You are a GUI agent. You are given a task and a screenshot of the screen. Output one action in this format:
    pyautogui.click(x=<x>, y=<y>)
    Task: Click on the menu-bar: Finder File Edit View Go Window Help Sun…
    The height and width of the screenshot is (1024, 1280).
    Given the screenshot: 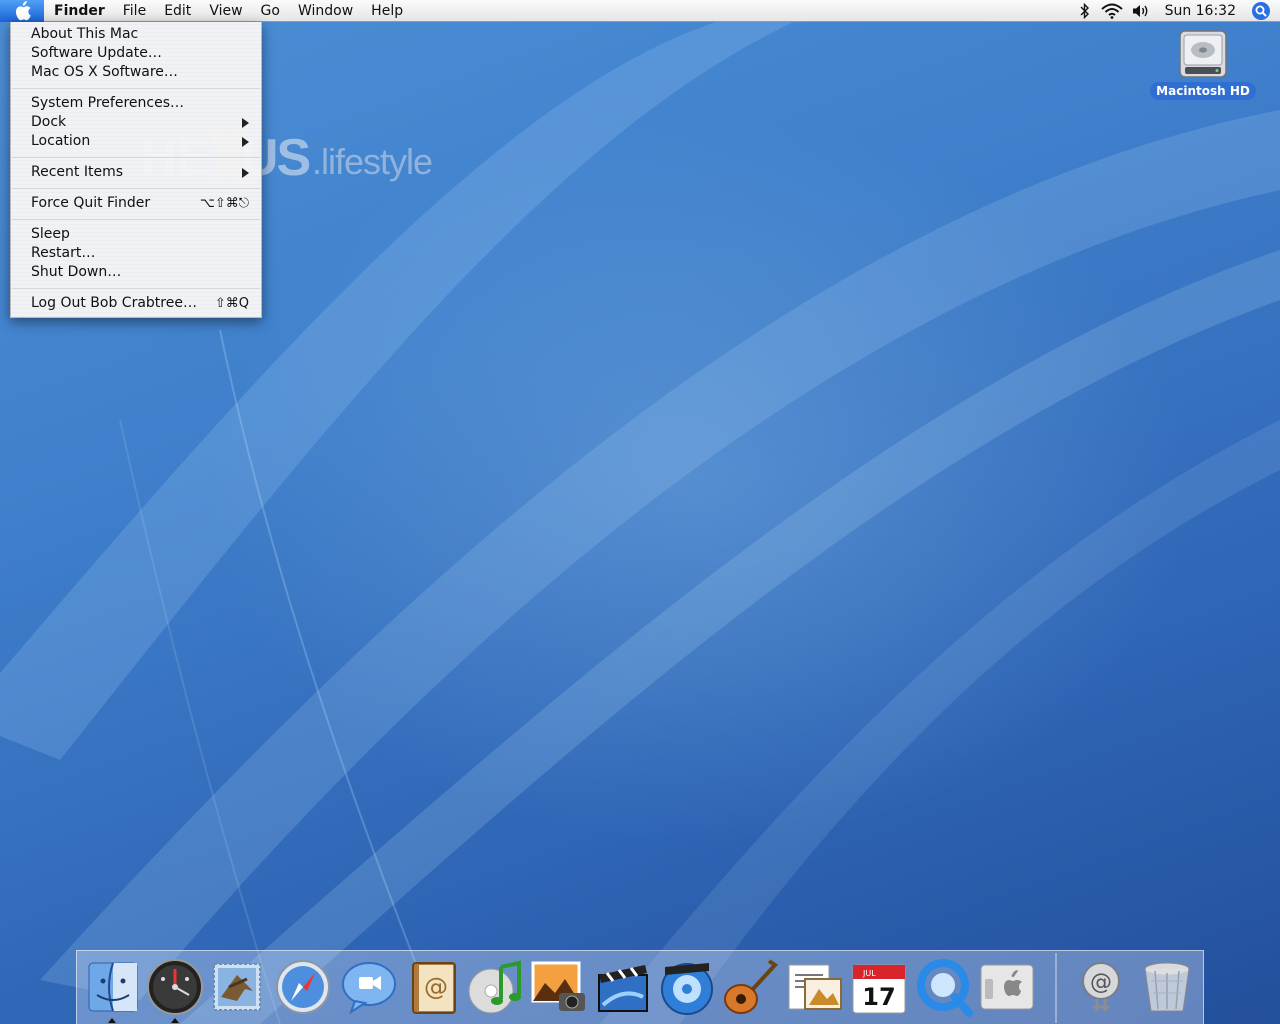 What is the action you would take?
    pyautogui.click(x=640, y=11)
    